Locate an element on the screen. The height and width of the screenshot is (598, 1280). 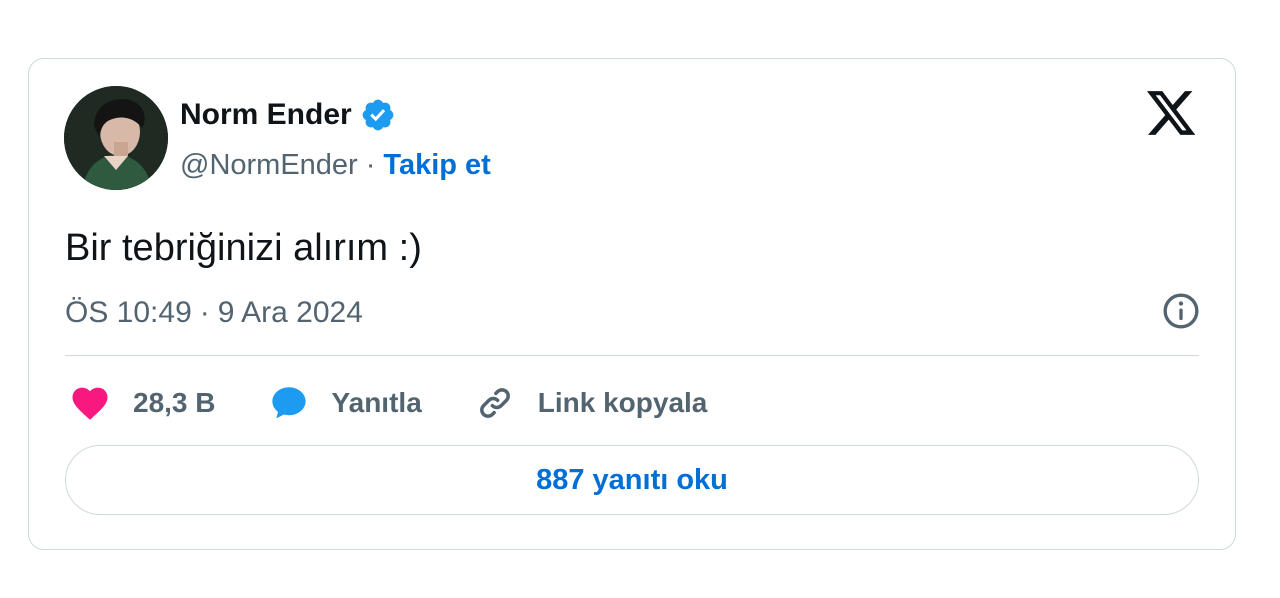
info-icon is located at coordinates (1181, 311).